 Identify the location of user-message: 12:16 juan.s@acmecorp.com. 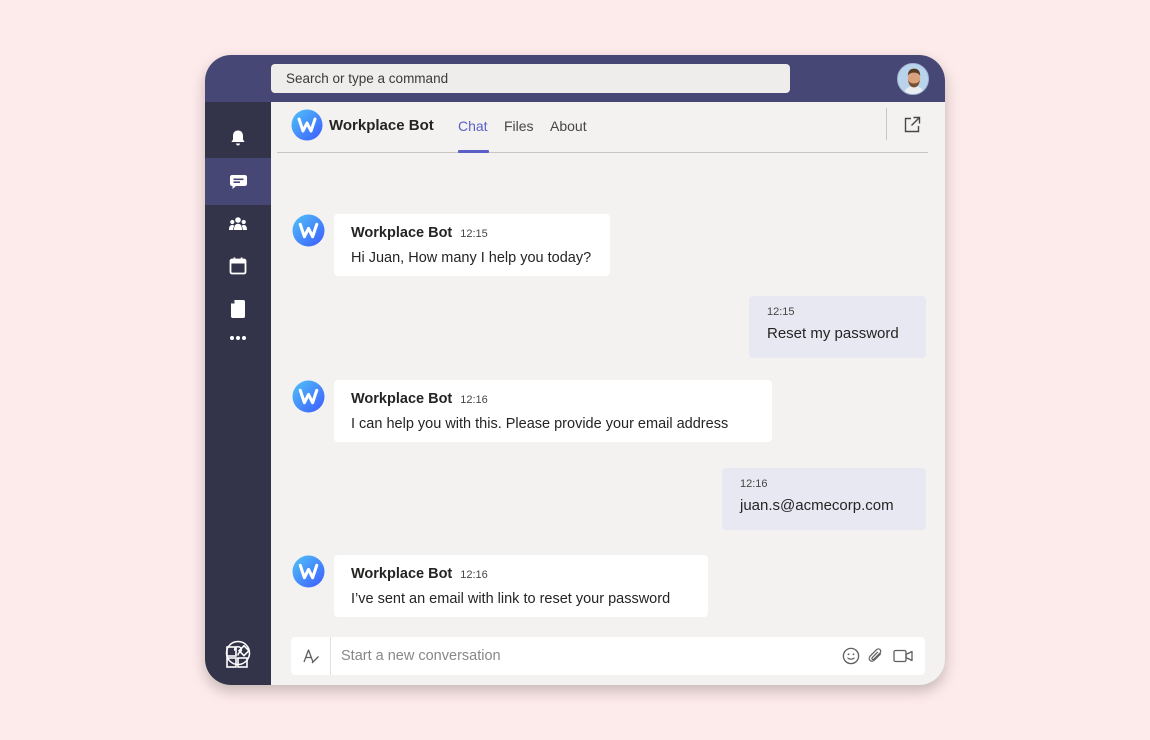
(824, 499).